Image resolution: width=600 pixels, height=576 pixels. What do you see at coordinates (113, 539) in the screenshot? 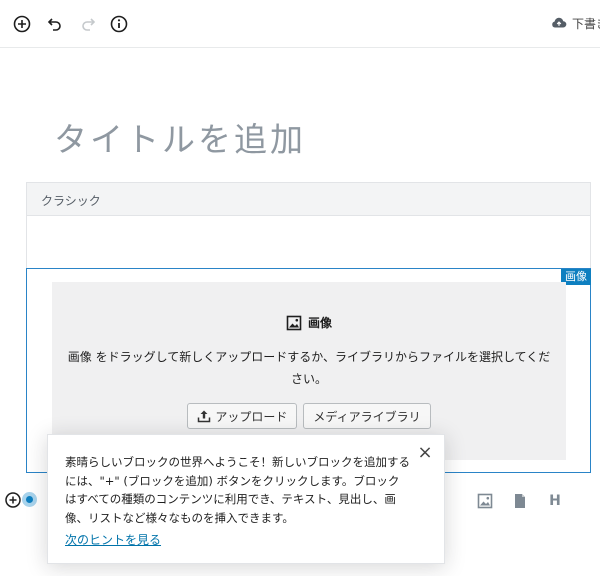
I see `next-tip-link: 次のヒントを見る` at bounding box center [113, 539].